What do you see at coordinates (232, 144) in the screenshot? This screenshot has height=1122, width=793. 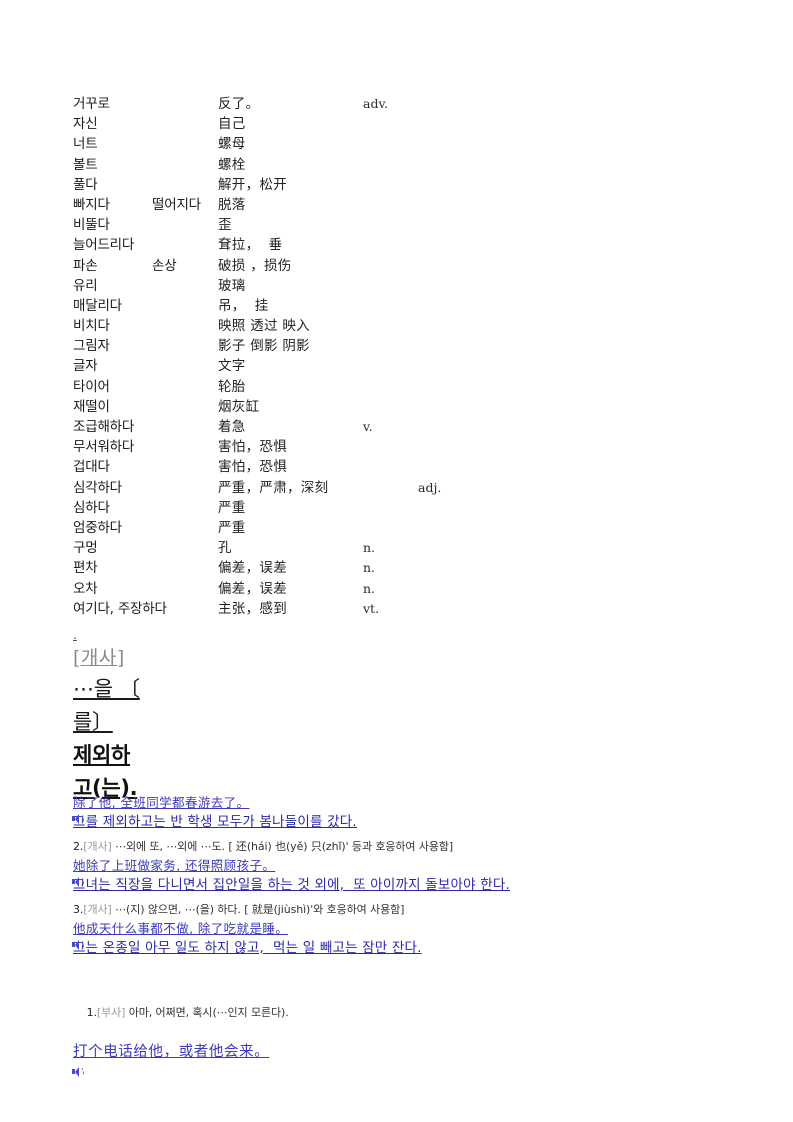 I see `vocab-chinese: 螺母` at bounding box center [232, 144].